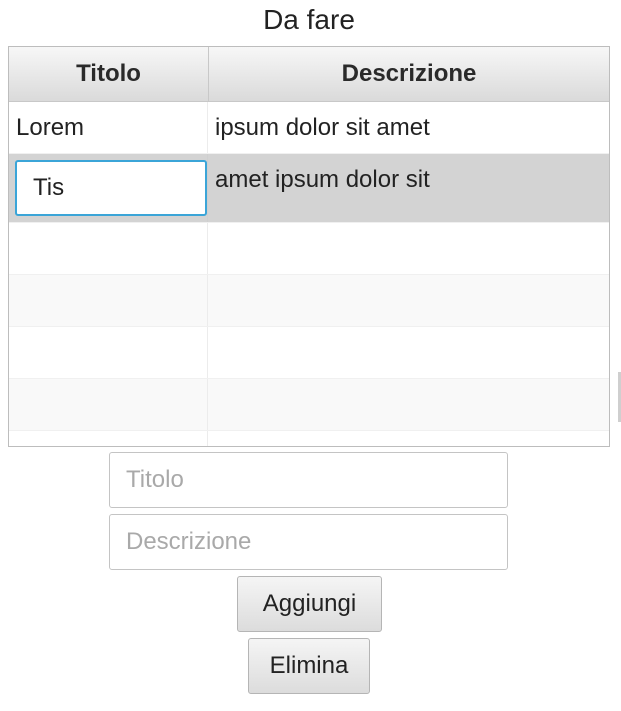 This screenshot has height=711, width=621. I want to click on table-row-selected: amet ipsum dolor sit, so click(309, 188).